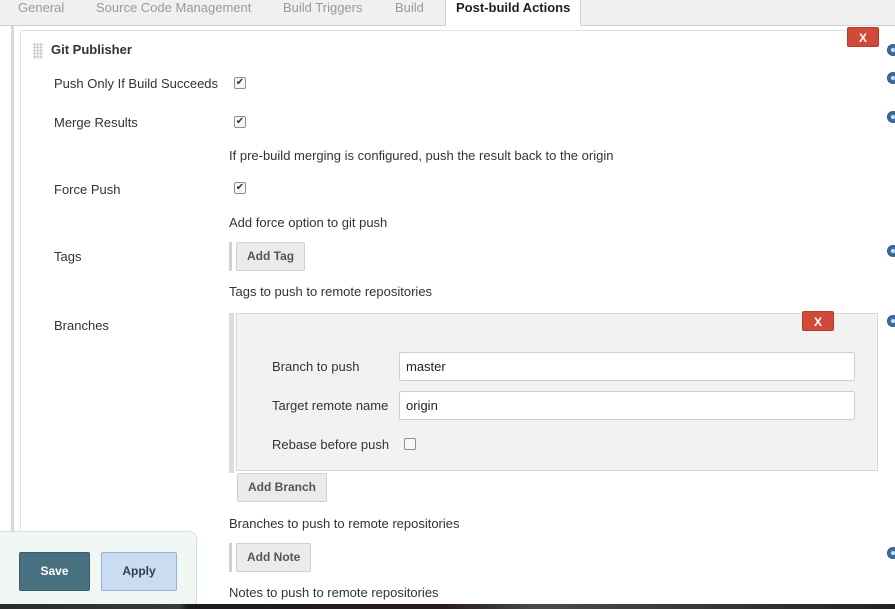  Describe the element at coordinates (627, 366) in the screenshot. I see `branch-to-push-input` at that location.